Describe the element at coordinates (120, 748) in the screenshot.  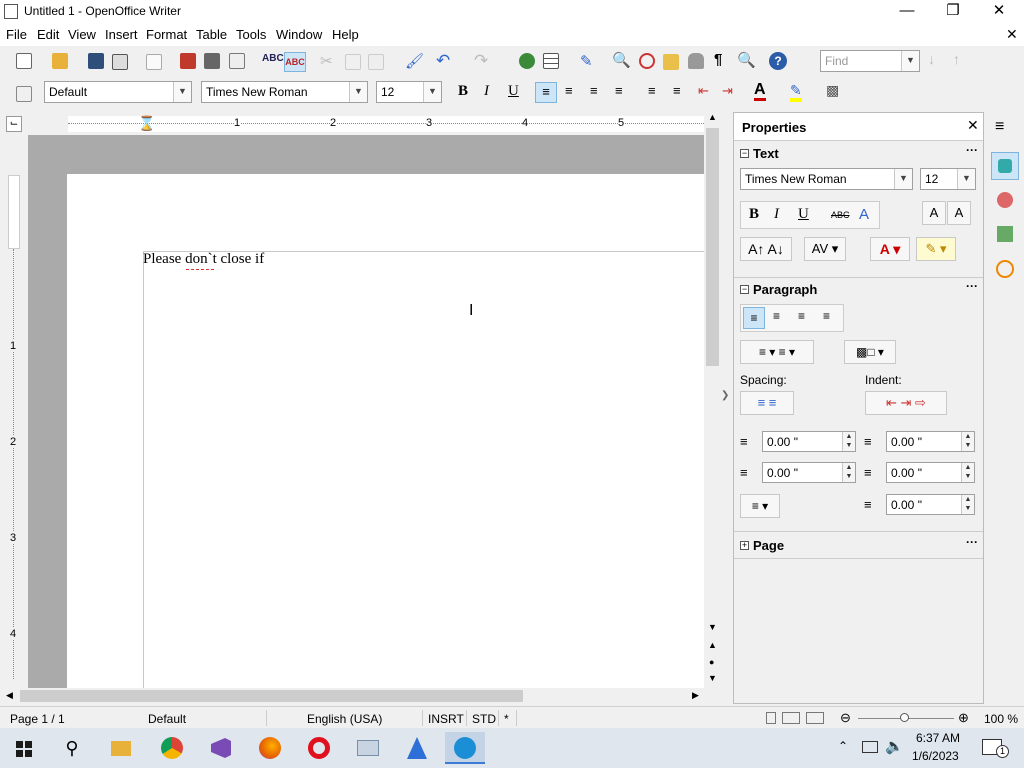
I see `file-explorer-button` at that location.